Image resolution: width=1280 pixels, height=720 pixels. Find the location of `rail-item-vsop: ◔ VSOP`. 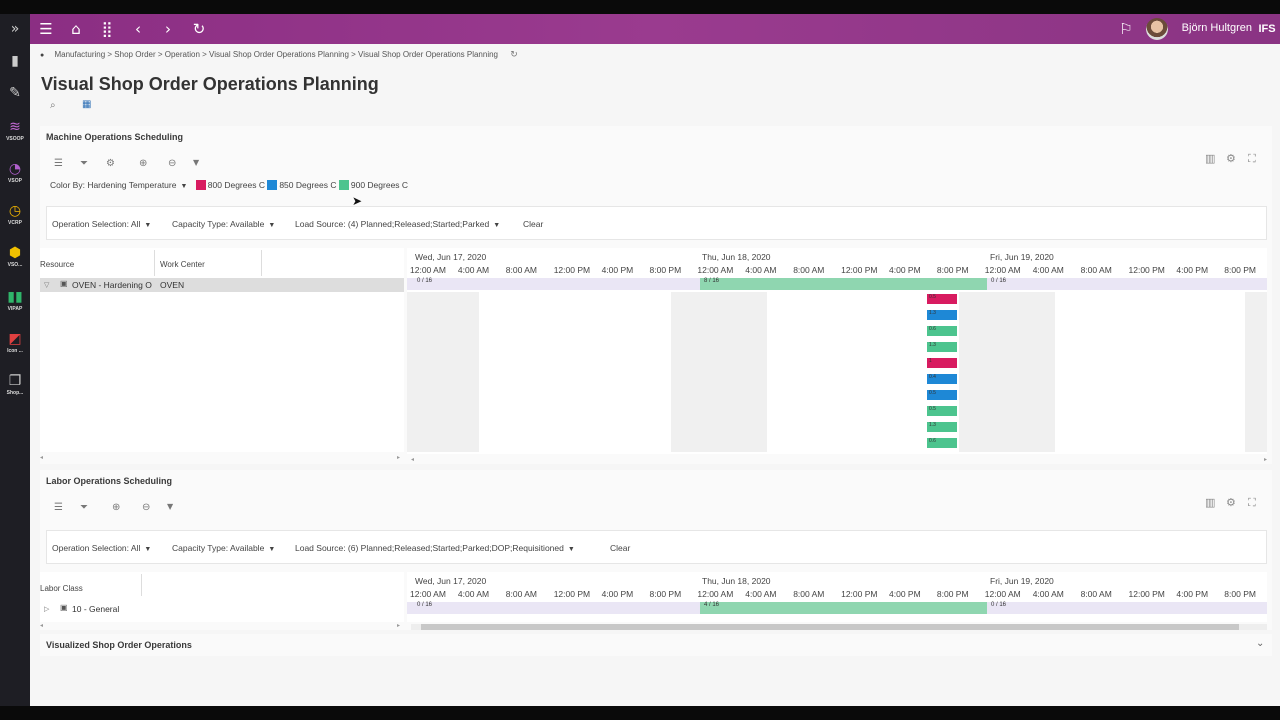

rail-item-vsop: ◔ VSOP is located at coordinates (15, 172).